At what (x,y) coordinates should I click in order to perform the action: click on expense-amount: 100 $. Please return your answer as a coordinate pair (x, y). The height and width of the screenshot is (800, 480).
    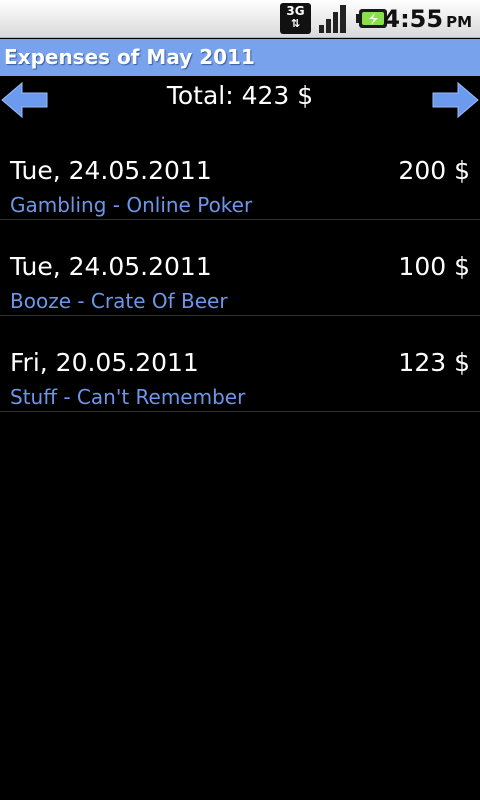
    Looking at the image, I should click on (434, 266).